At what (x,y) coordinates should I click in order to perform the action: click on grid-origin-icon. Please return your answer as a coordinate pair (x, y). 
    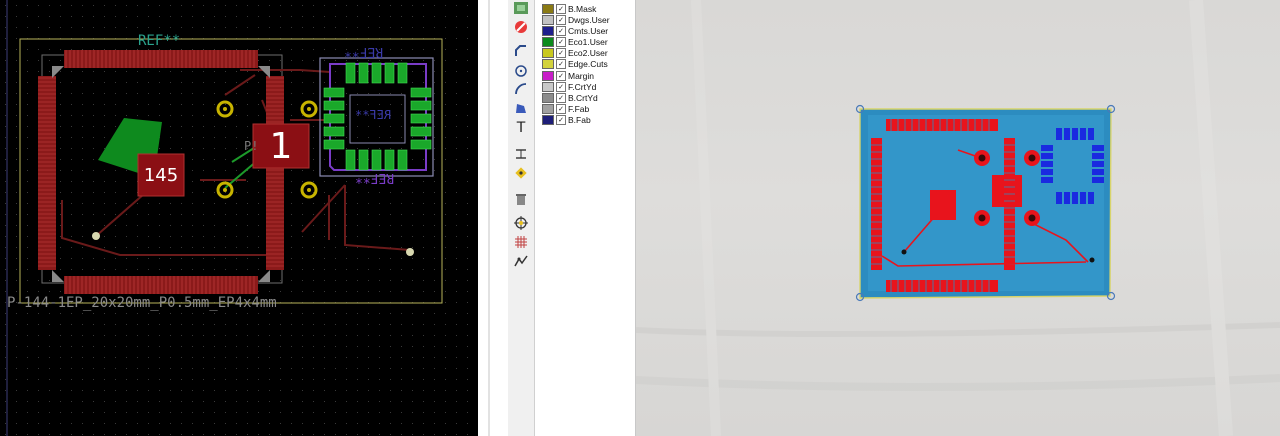
    Looking at the image, I should click on (521, 242).